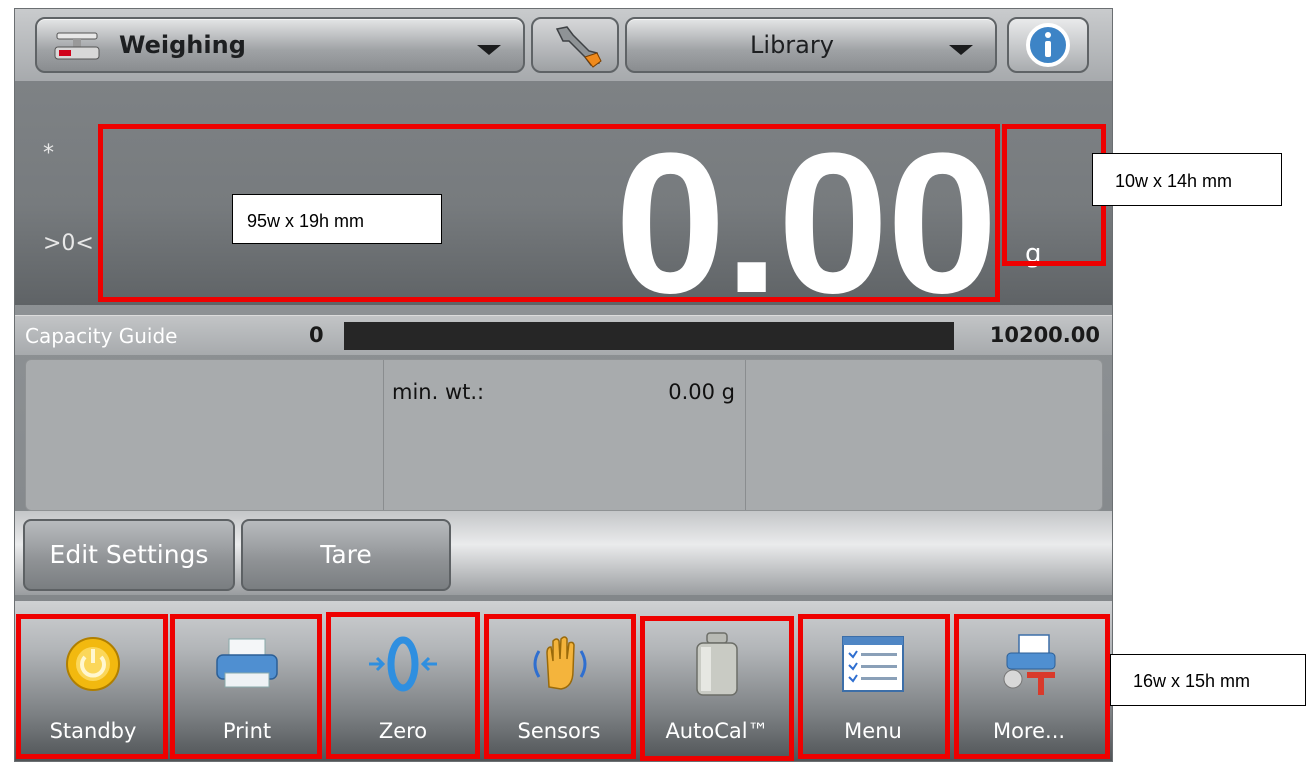 This screenshot has width=1306, height=764. What do you see at coordinates (92, 686) in the screenshot?
I see `standby-highlight-box` at bounding box center [92, 686].